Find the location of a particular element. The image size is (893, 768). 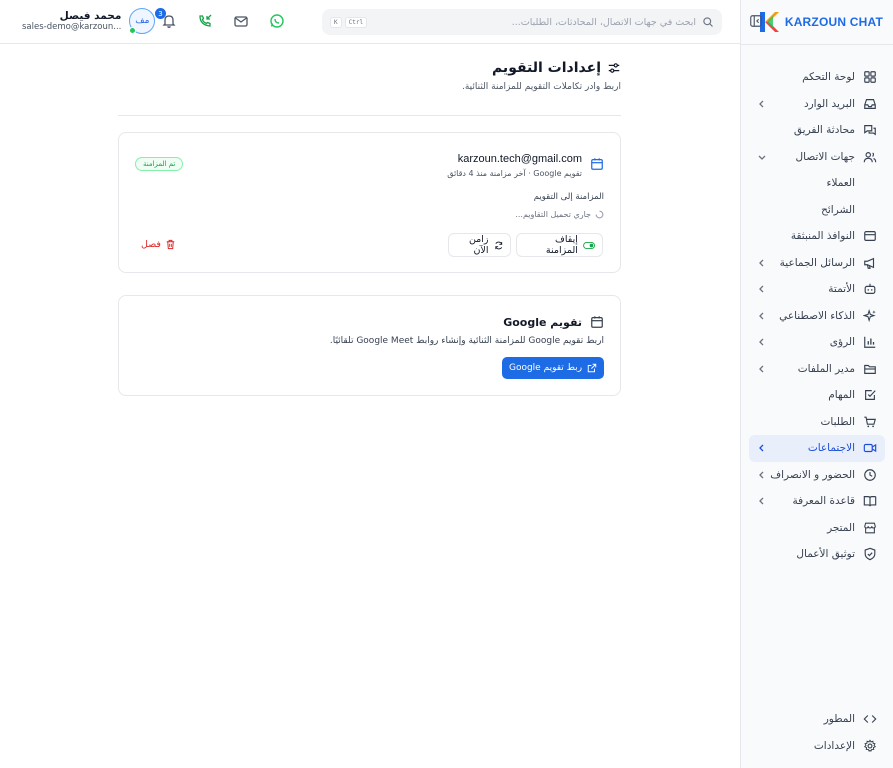

sidebar-item-label: العملاء is located at coordinates (840, 183).